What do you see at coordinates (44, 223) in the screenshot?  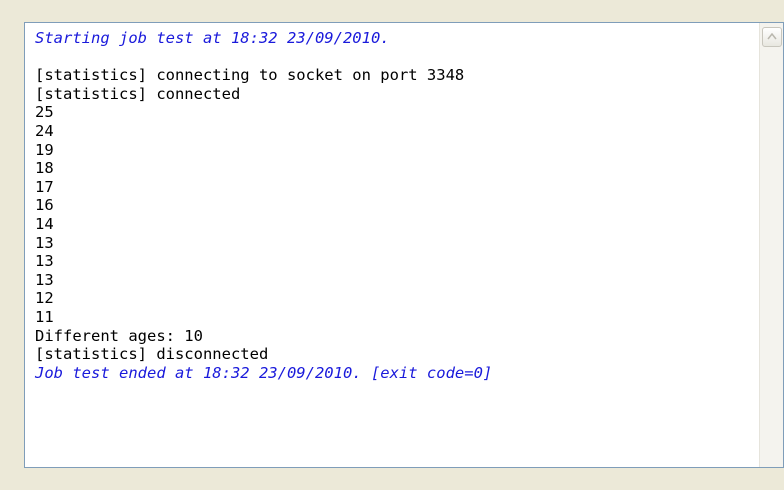 I see `console-line: 14` at bounding box center [44, 223].